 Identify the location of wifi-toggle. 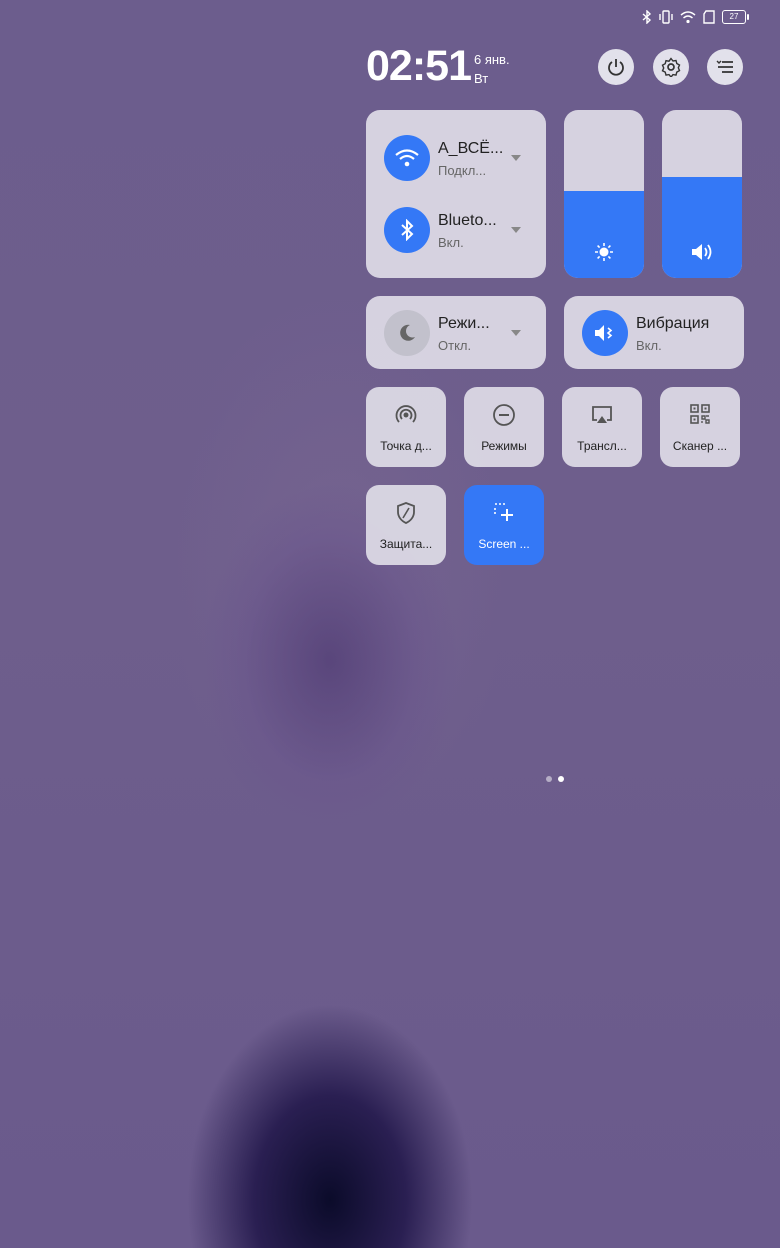
(407, 158).